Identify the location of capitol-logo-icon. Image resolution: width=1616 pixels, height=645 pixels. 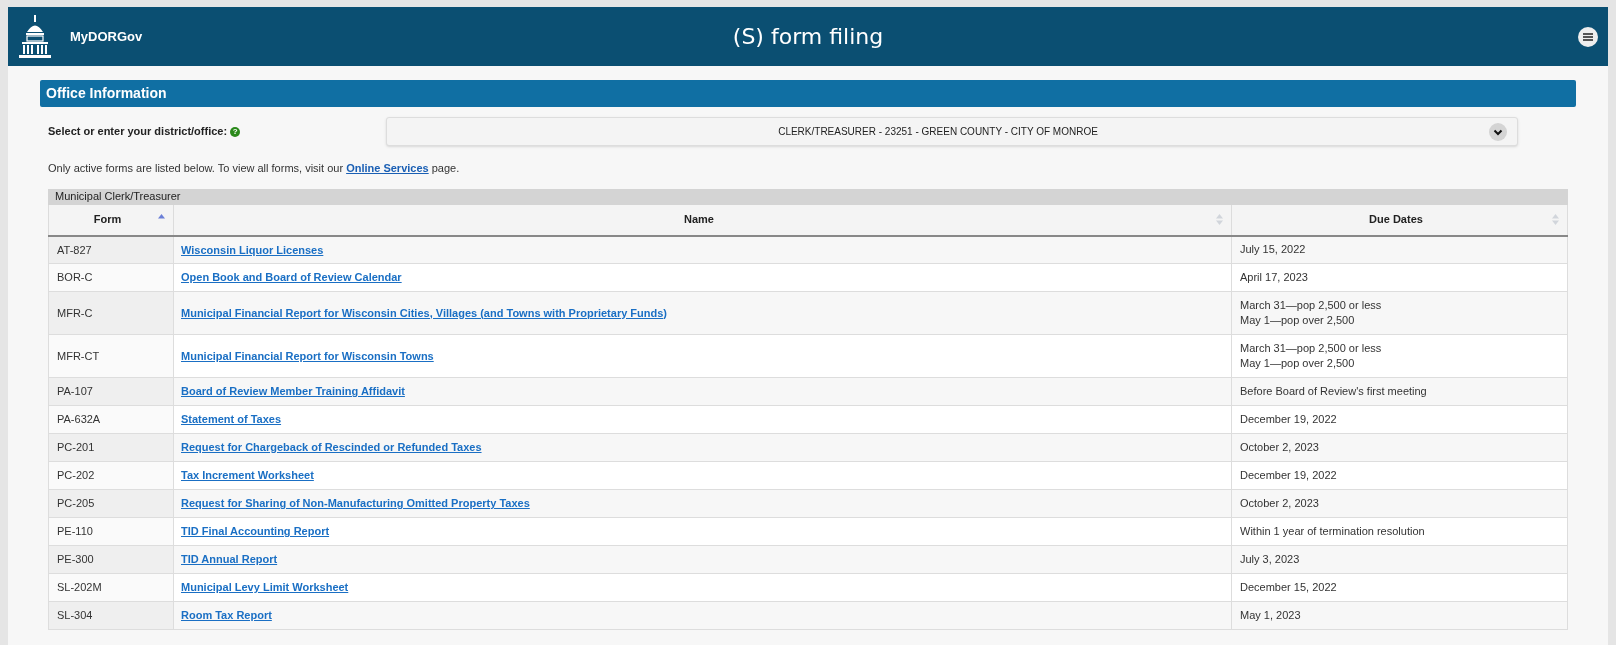
(35, 36).